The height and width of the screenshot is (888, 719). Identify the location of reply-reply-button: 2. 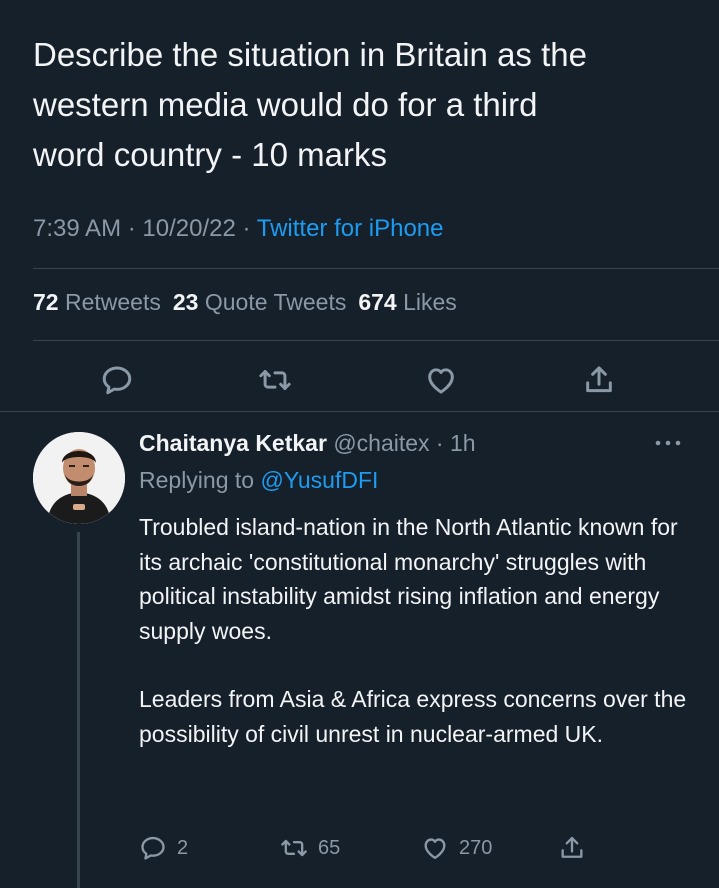
(163, 848).